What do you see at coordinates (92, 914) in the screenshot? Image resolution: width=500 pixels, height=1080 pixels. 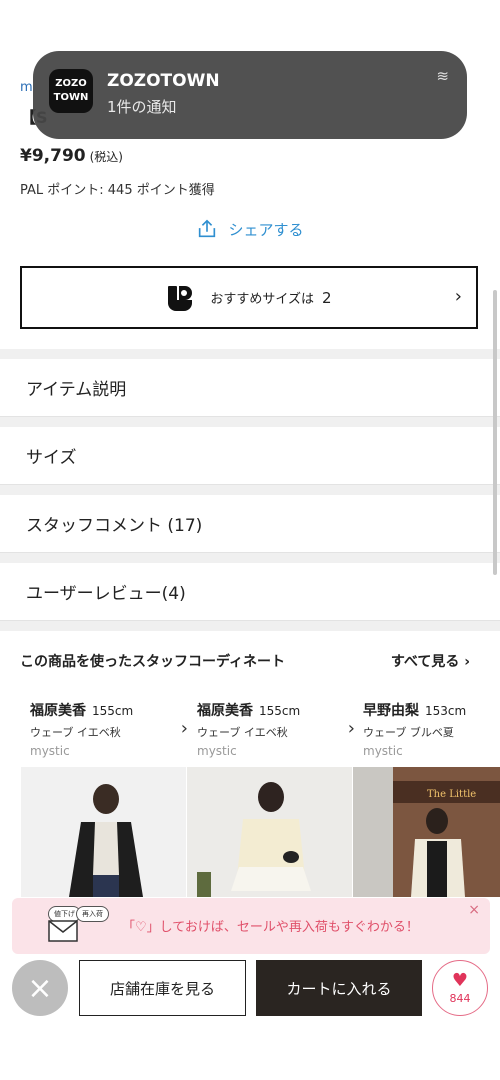 I see `restock-bubble: 再入荷` at bounding box center [92, 914].